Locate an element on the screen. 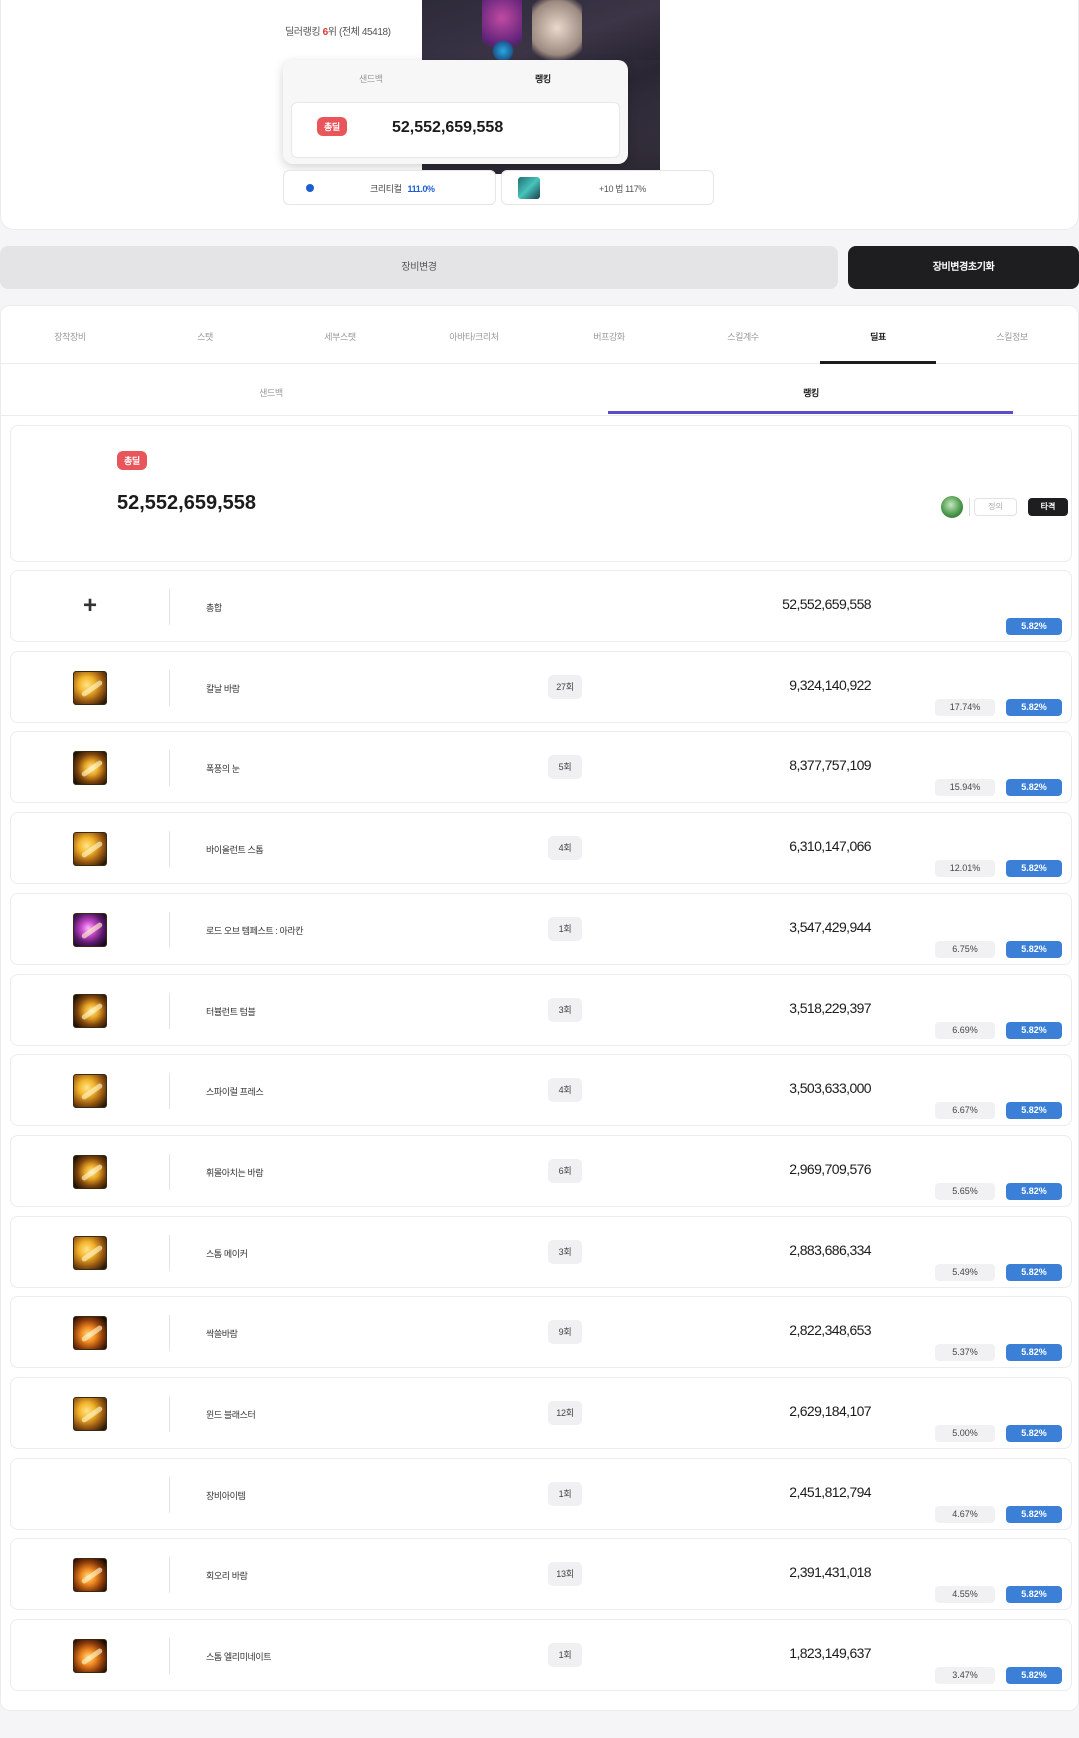 This screenshot has height=1738, width=1079. damage-value: 8,377,757,109 is located at coordinates (830, 765).